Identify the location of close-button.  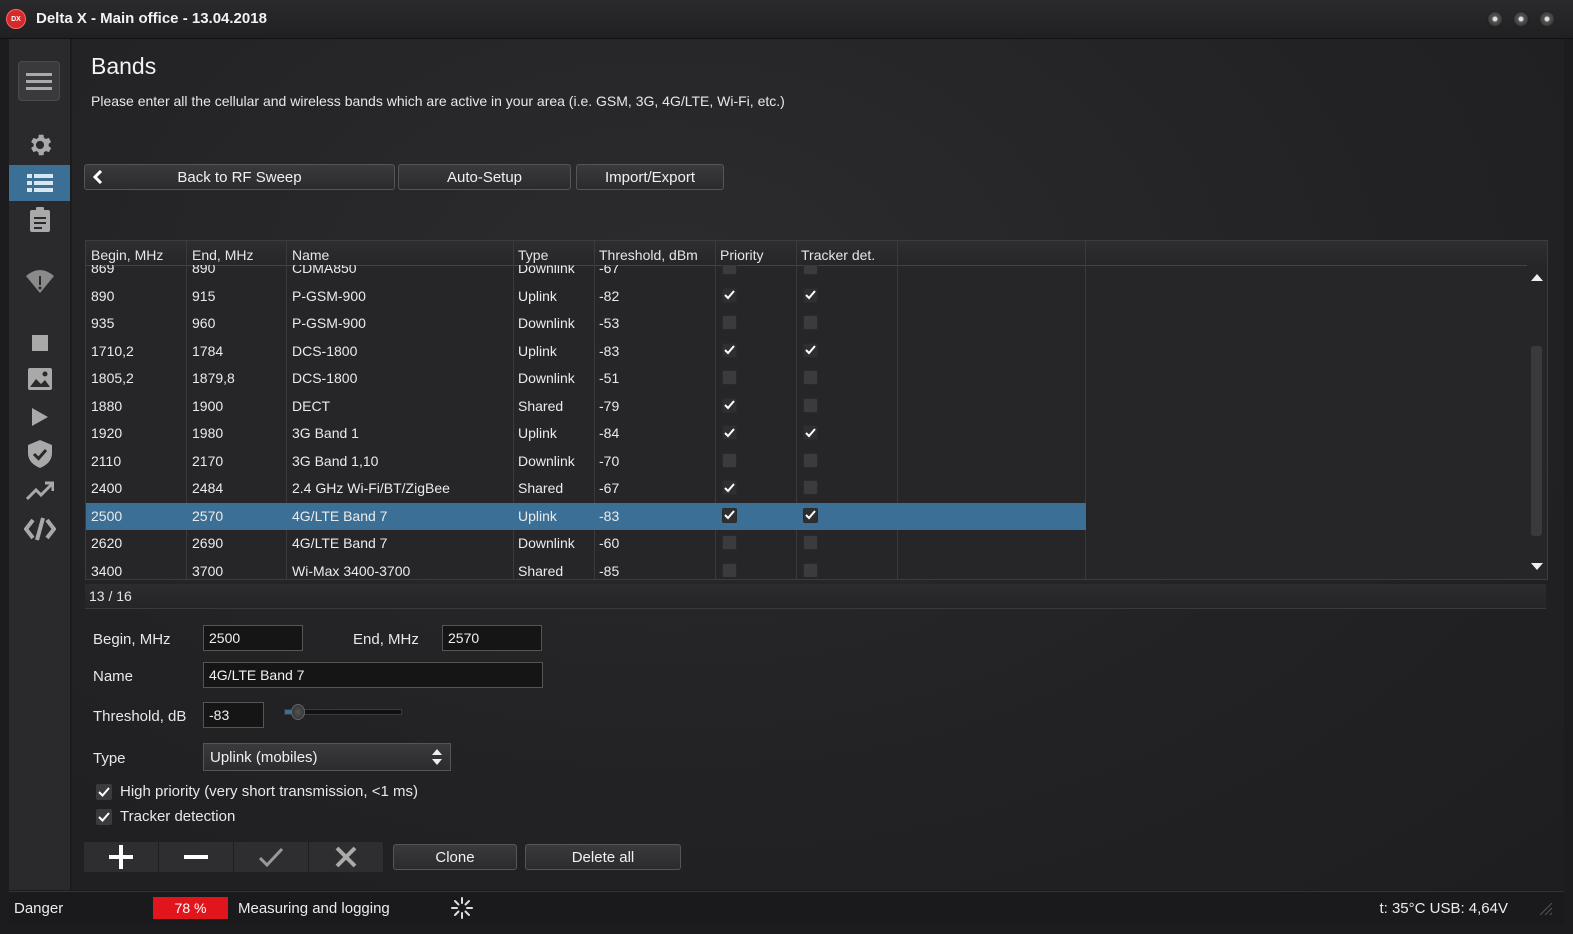
(1547, 19).